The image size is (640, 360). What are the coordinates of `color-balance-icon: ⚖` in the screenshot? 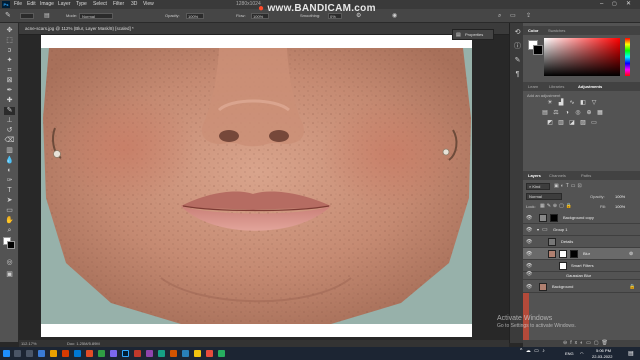 It's located at (556, 113).